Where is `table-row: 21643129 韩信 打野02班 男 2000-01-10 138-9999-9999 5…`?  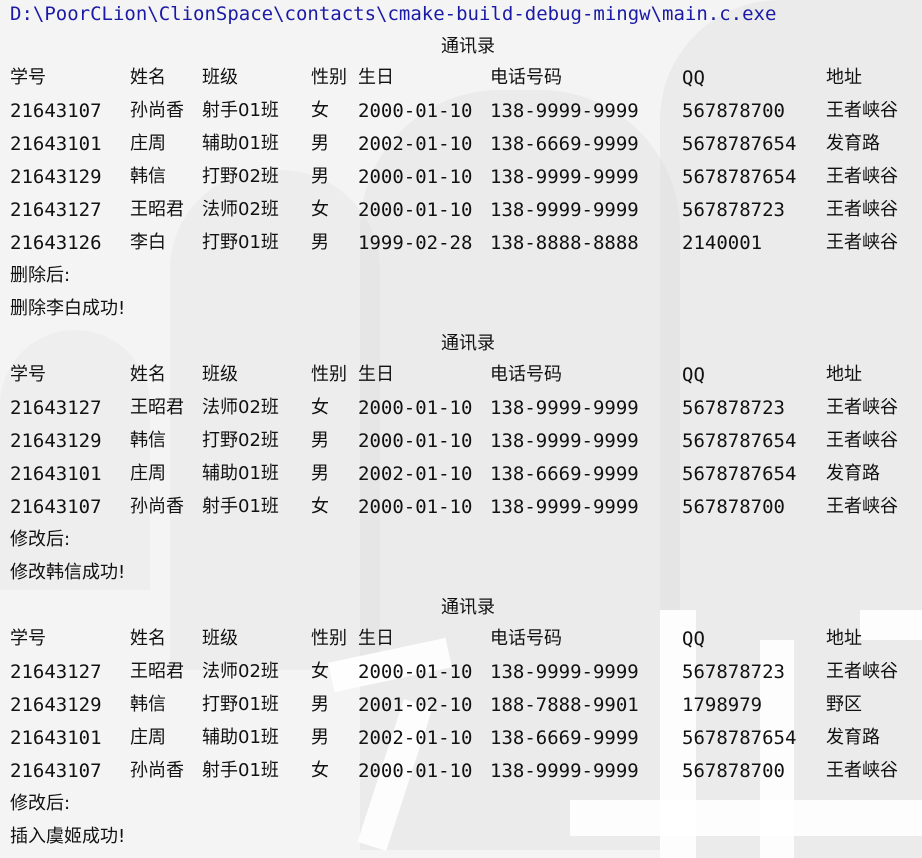
table-row: 21643129 韩信 打野02班 男 2000-01-10 138-9999-9999 5… is located at coordinates (461, 177).